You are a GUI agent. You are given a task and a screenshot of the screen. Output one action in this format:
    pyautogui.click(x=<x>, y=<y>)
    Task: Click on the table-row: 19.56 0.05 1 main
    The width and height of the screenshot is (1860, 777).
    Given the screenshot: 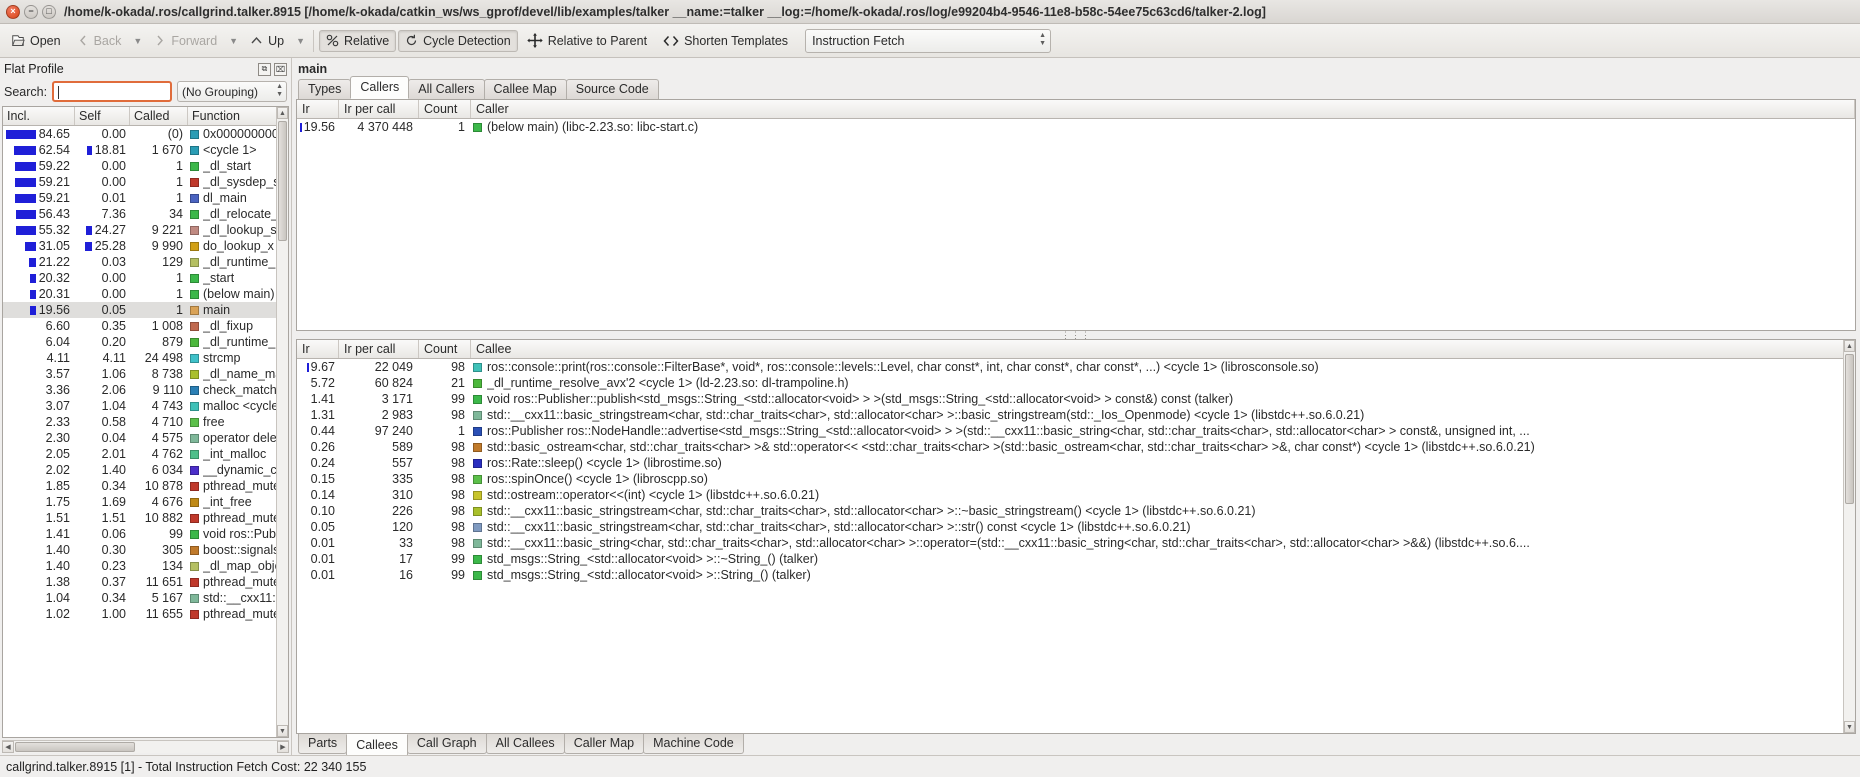 What is the action you would take?
    pyautogui.click(x=145, y=310)
    